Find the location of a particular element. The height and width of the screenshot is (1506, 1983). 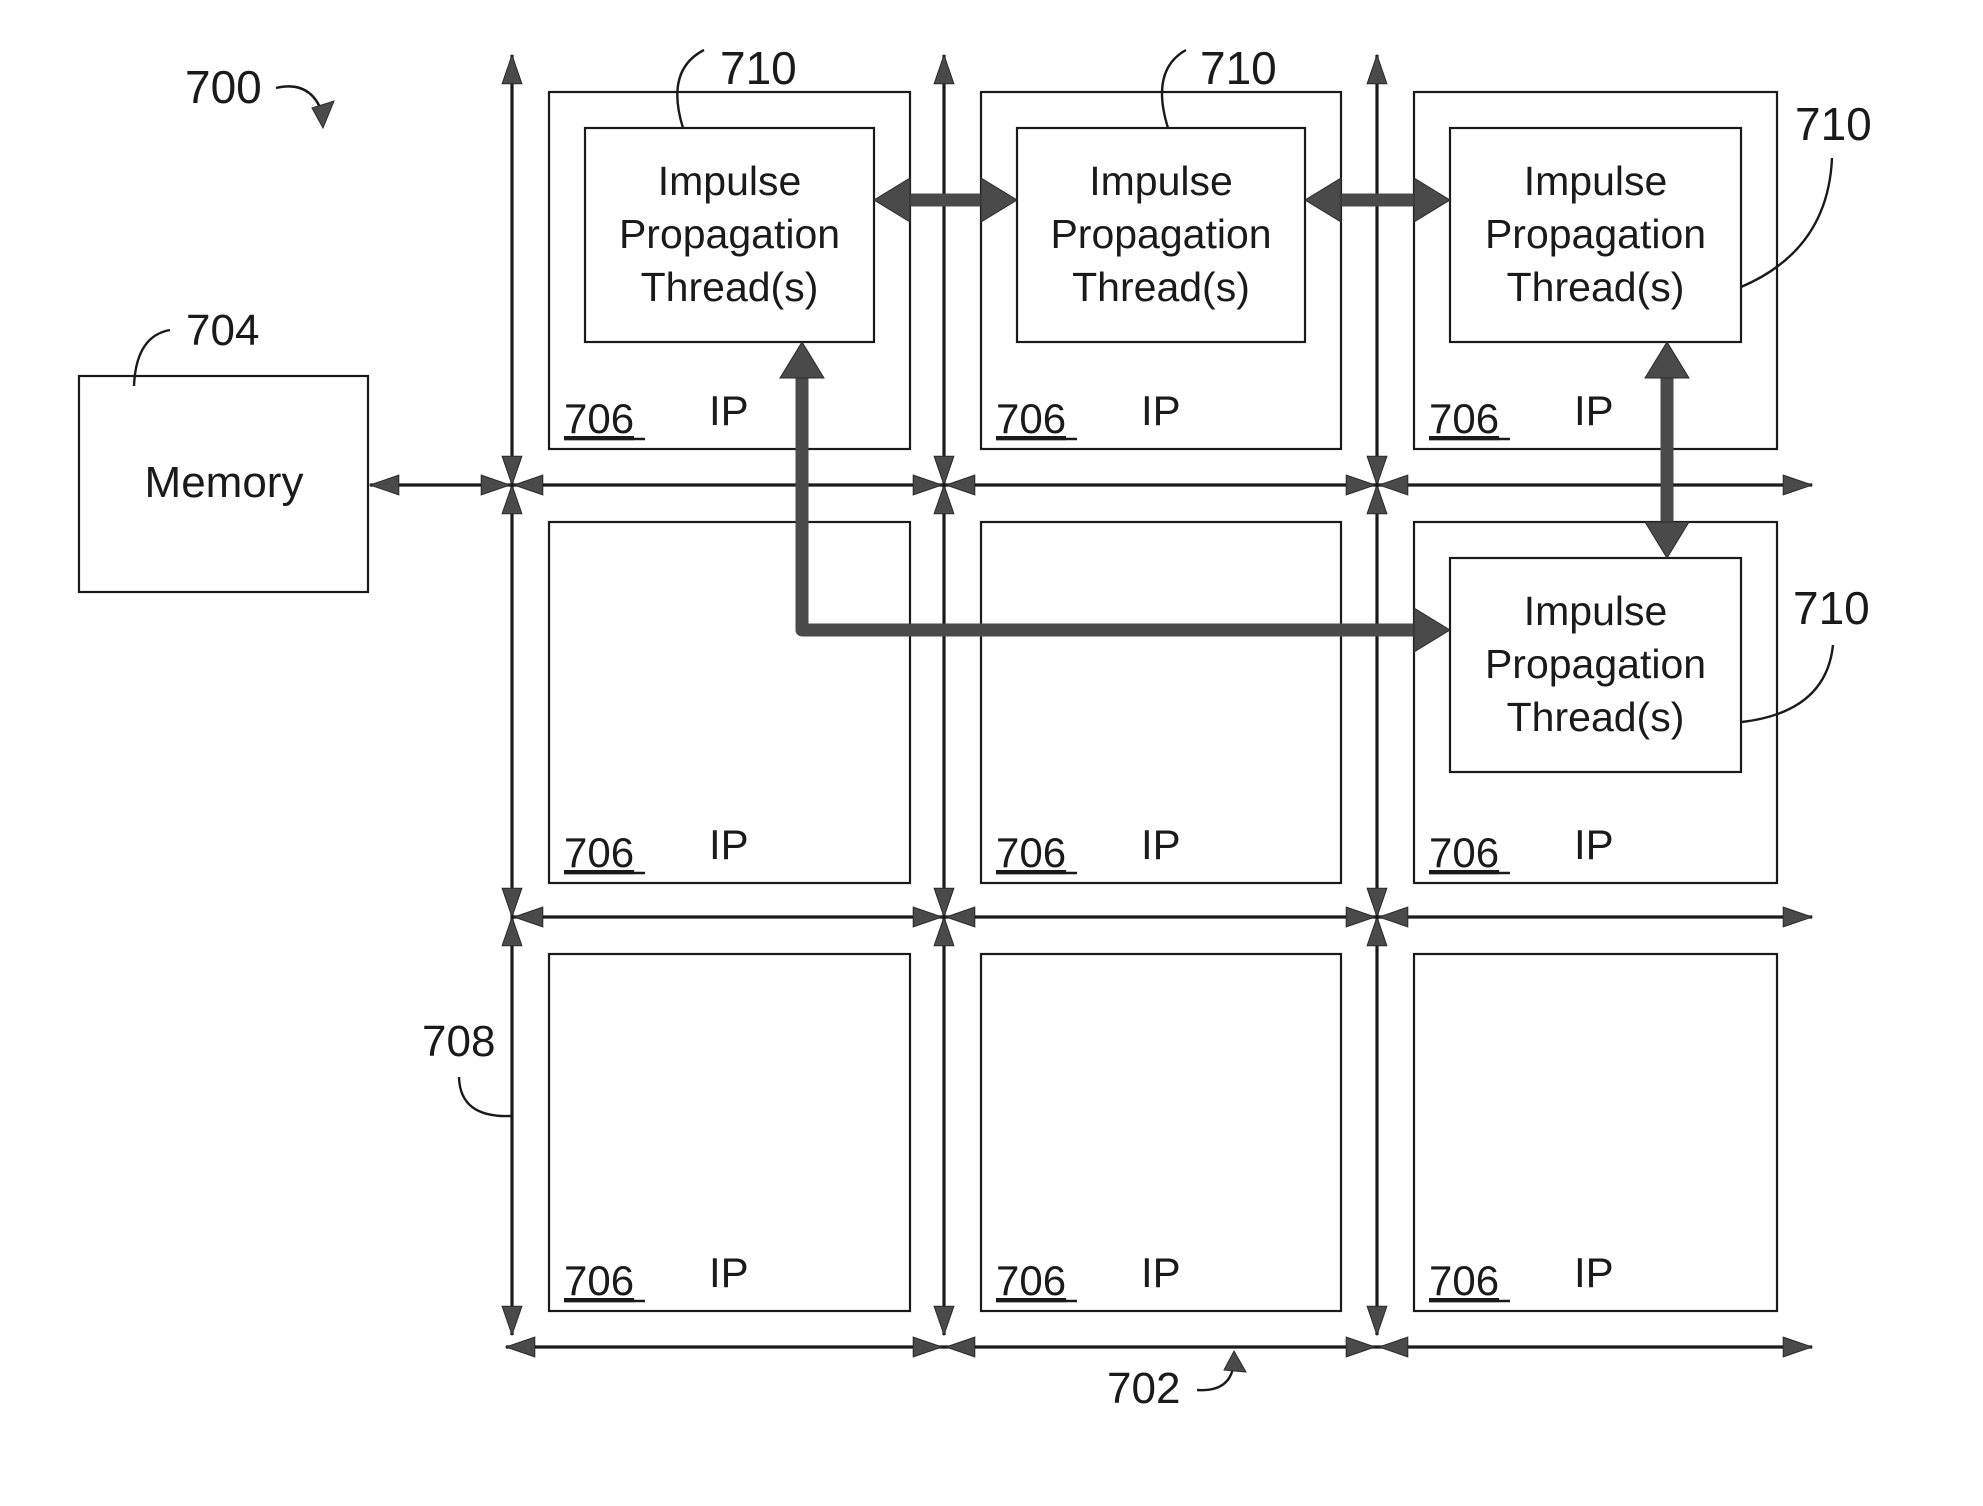

ip-cell-r0c0: 706 IP Impulse Propagation Thread(s) is located at coordinates (729, 270).